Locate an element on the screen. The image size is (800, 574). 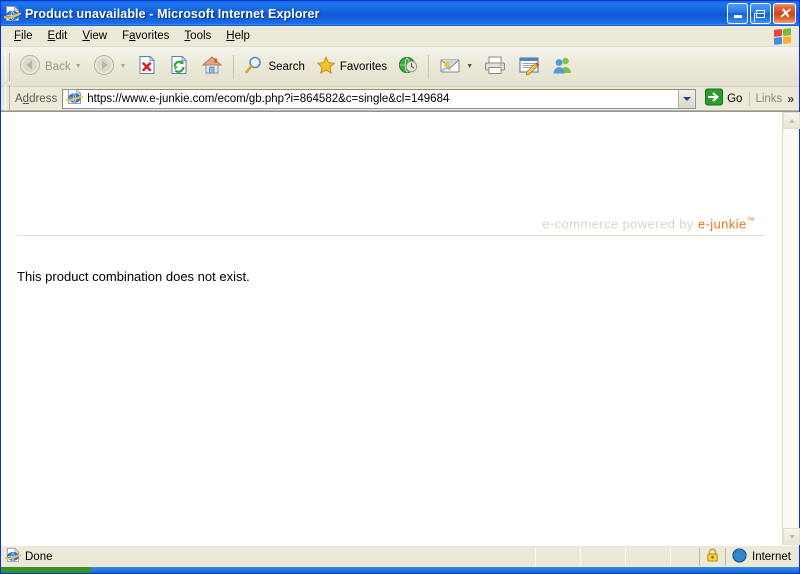
status-message-area: Done is located at coordinates (268, 556).